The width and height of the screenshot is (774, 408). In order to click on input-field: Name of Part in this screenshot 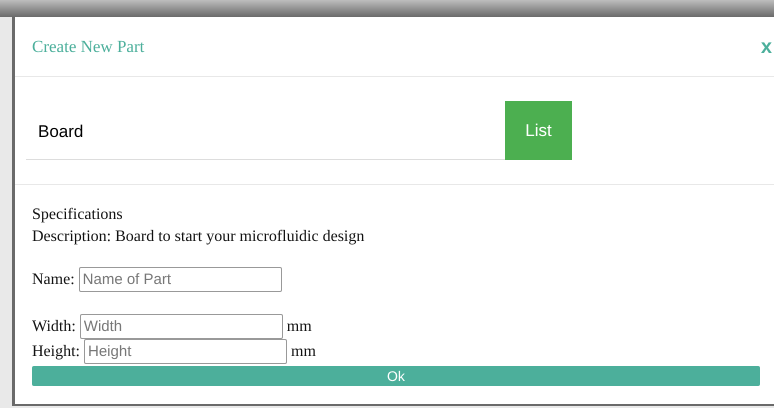, I will do `click(180, 279)`.